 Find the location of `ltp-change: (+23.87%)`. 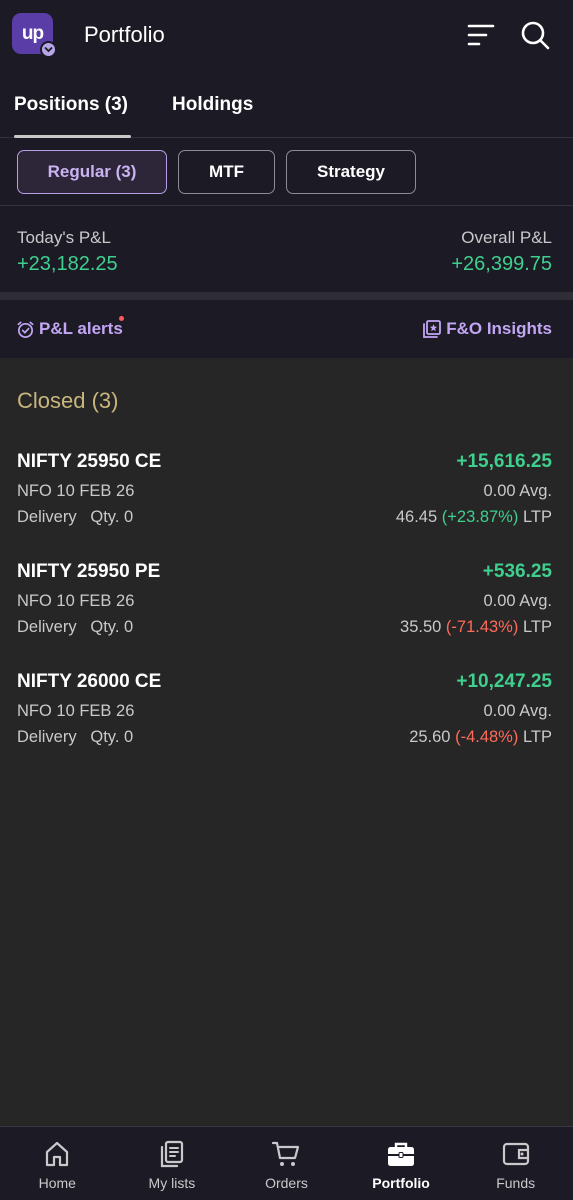

ltp-change: (+23.87%) is located at coordinates (480, 517).